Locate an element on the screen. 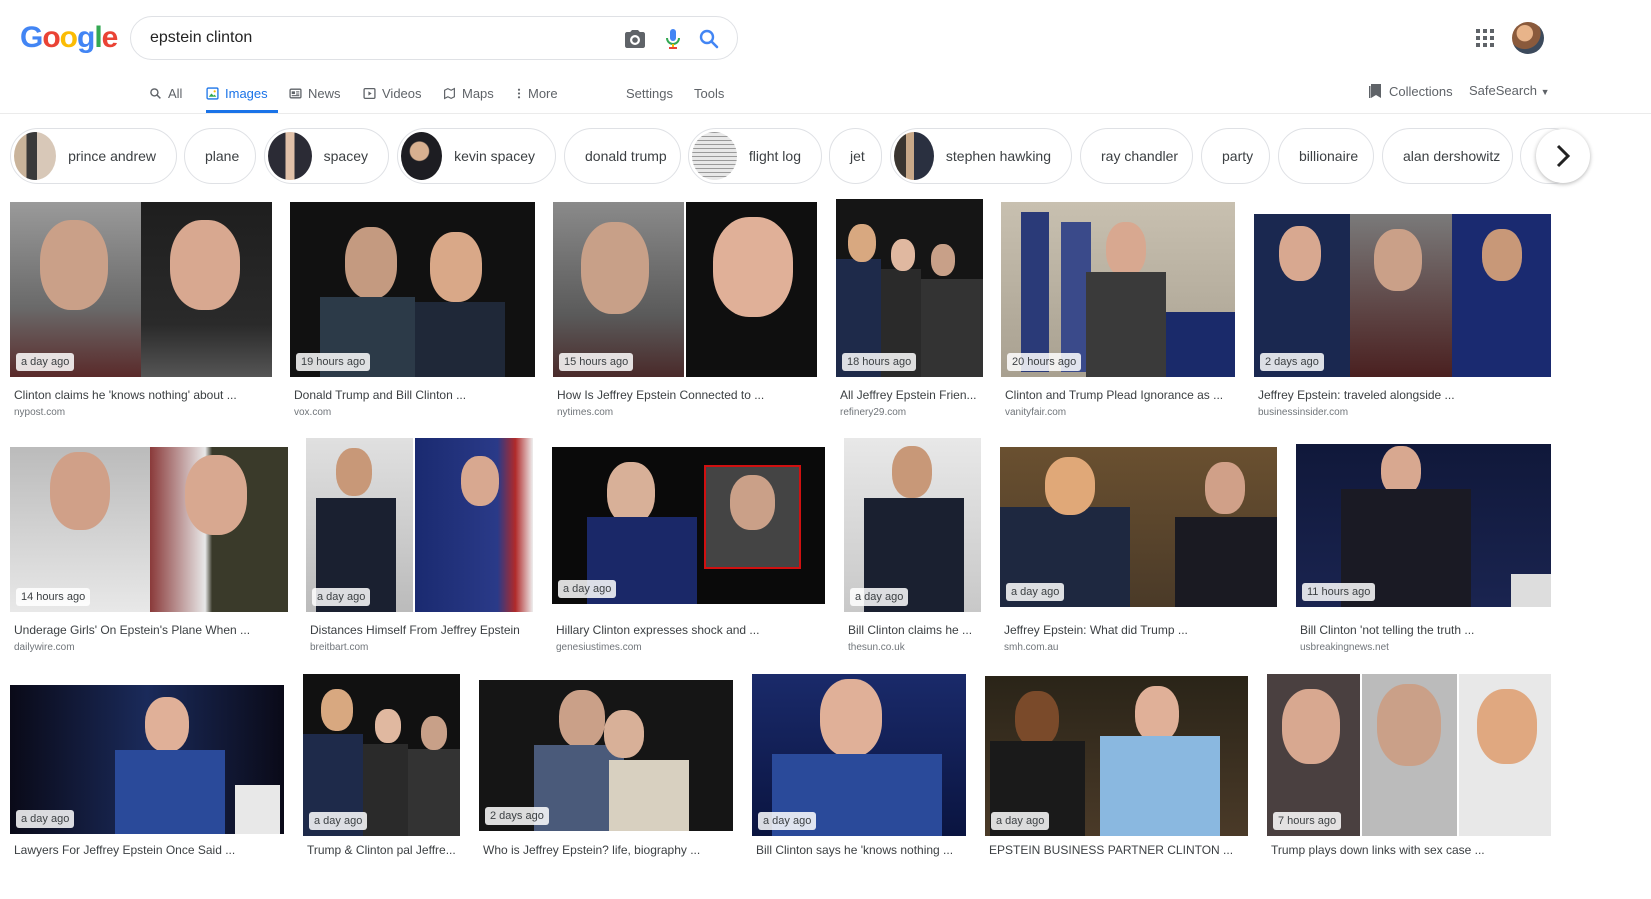 The height and width of the screenshot is (899, 1651). result-source: vanityfair.com is located at coordinates (1035, 412).